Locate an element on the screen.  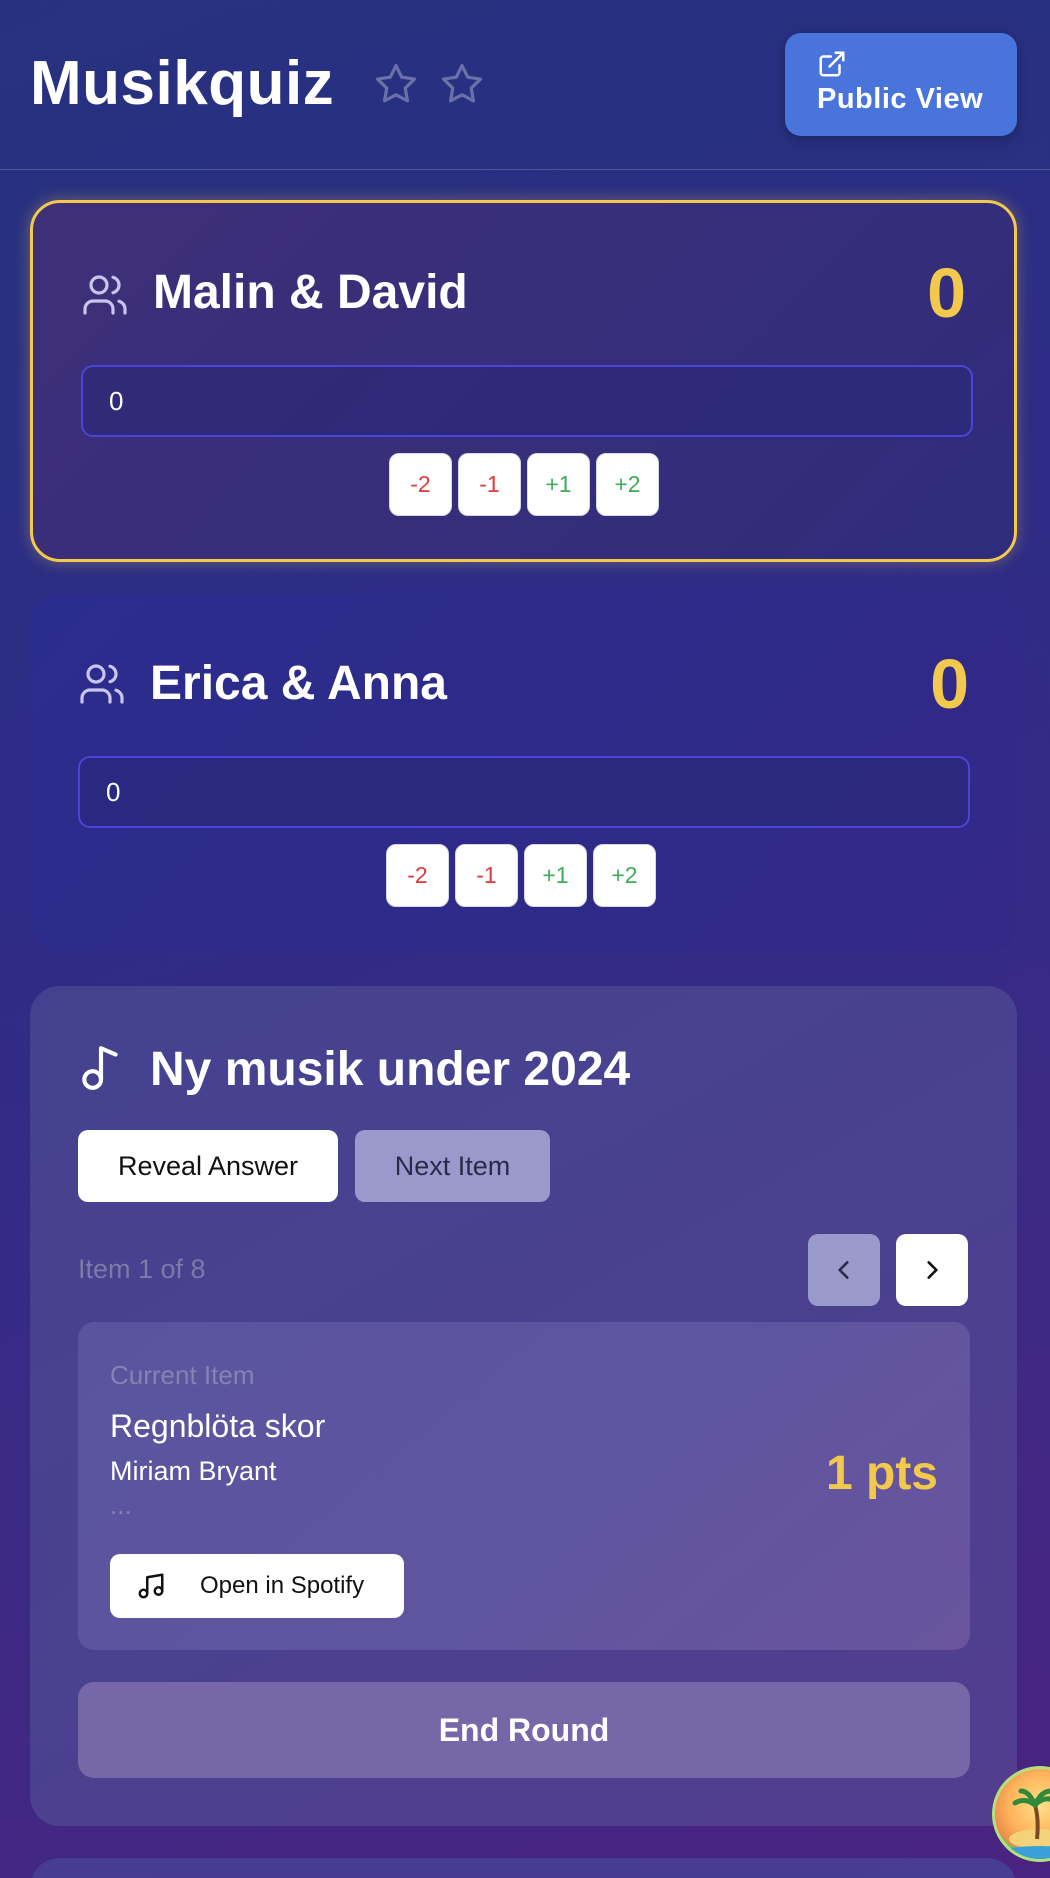
end-round-button: End Round is located at coordinates (524, 1730).